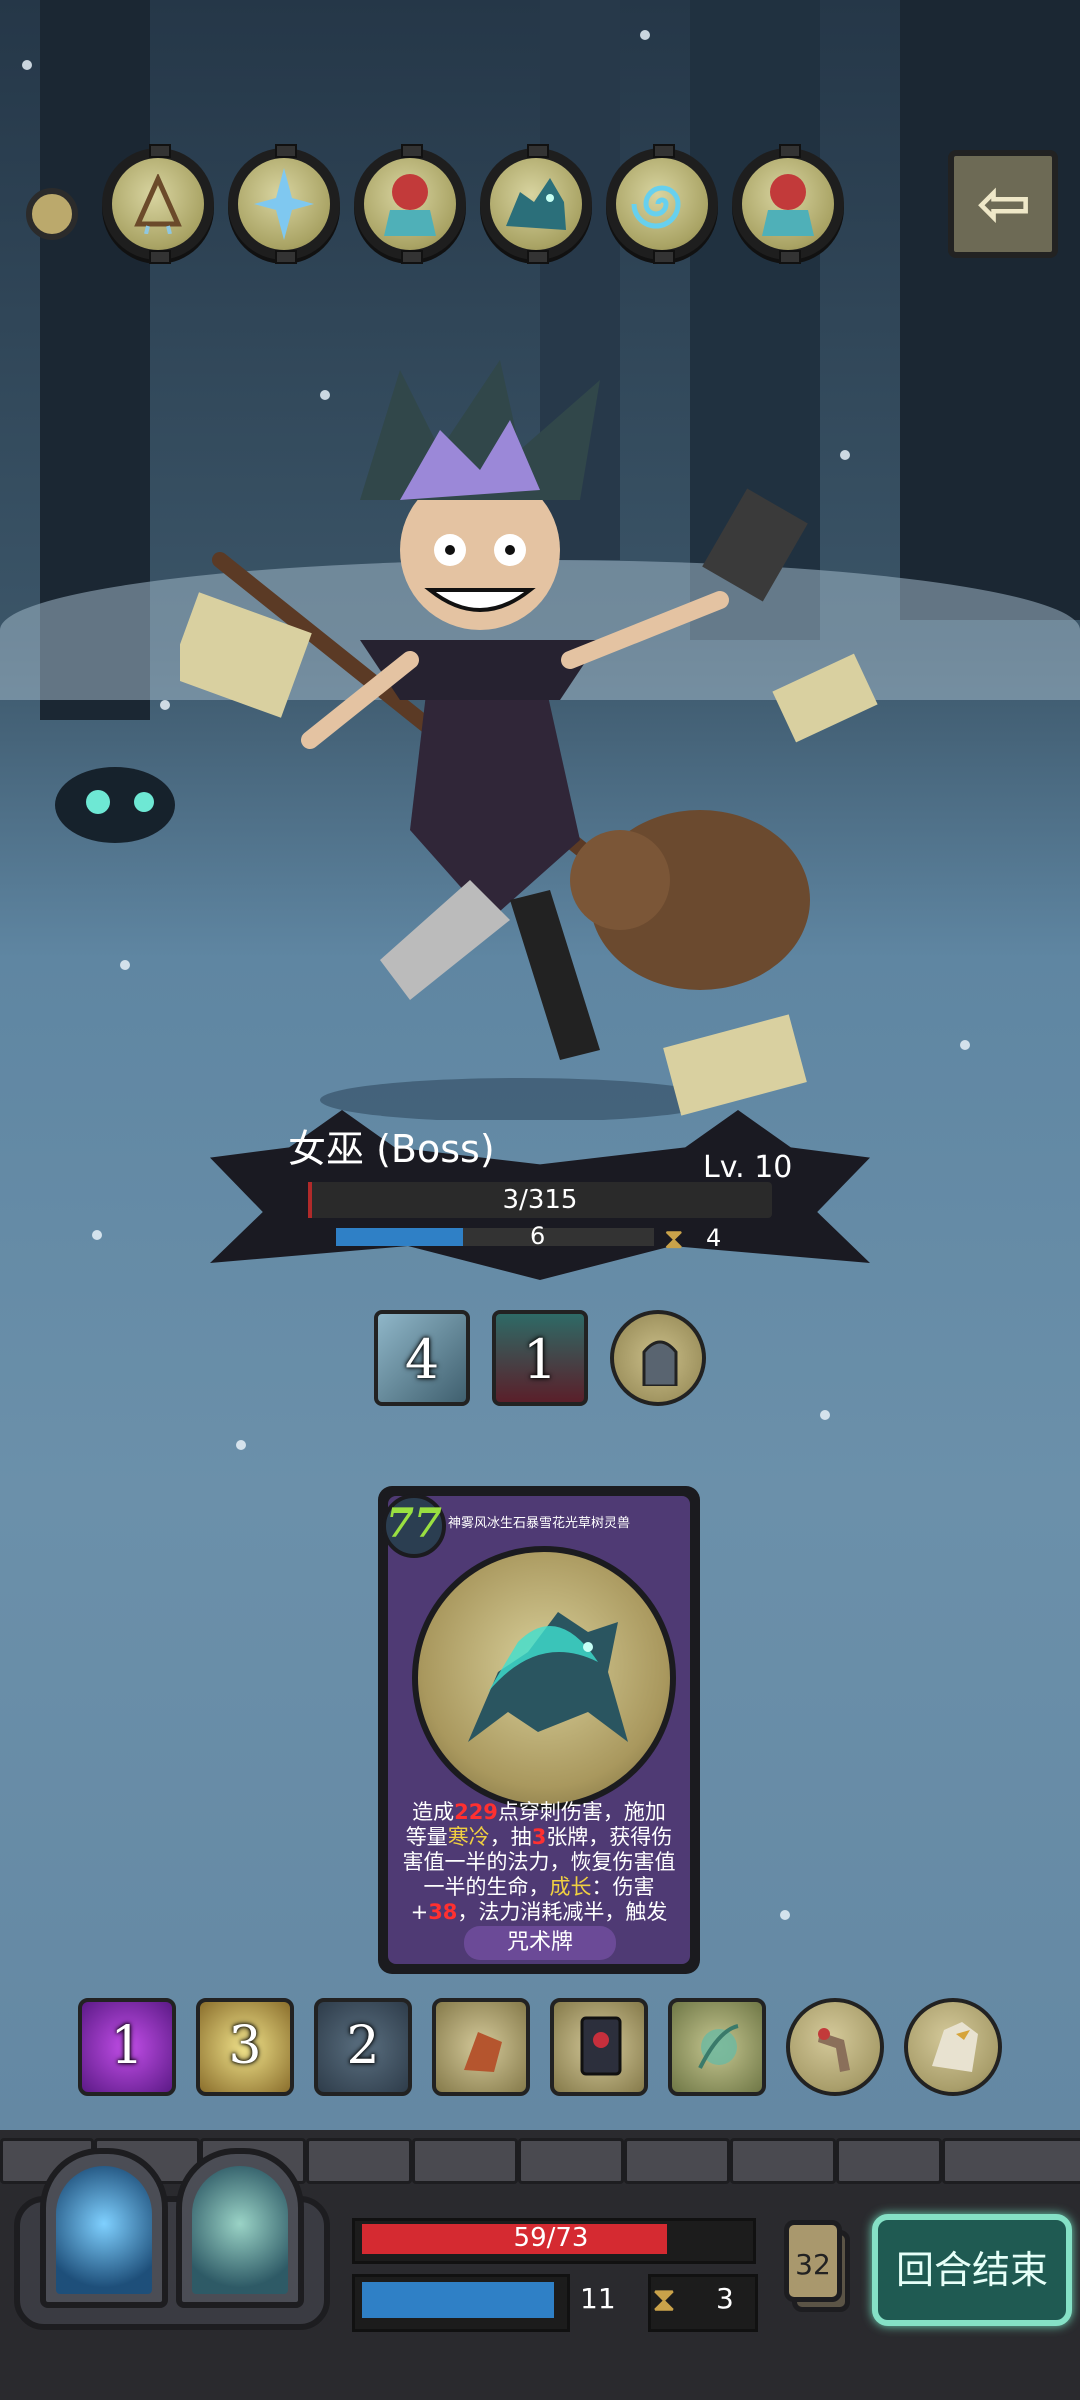  I want to click on green-orb-icon, so click(717, 2047).